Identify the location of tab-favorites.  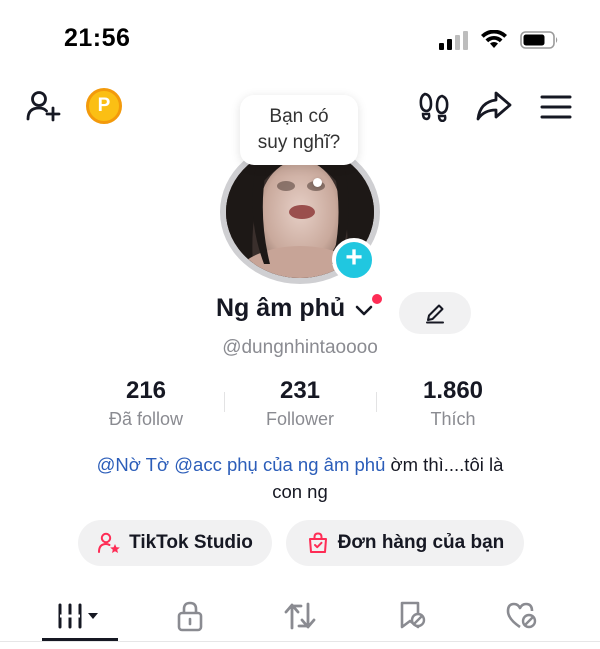
(412, 616).